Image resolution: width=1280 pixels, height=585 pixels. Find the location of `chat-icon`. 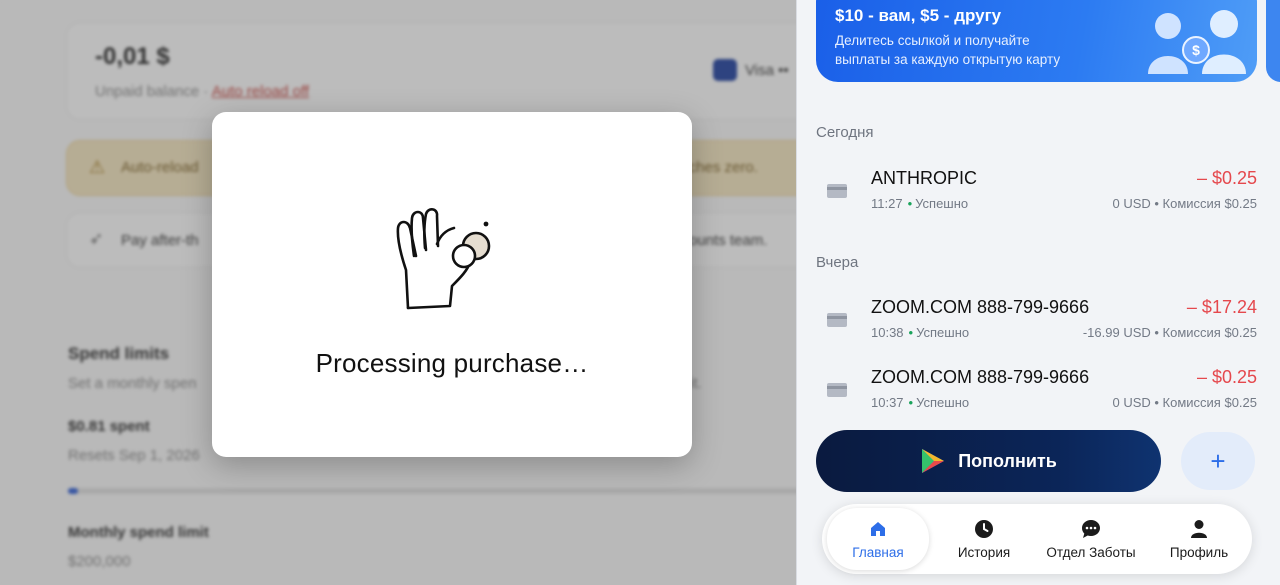

chat-icon is located at coordinates (1091, 528).